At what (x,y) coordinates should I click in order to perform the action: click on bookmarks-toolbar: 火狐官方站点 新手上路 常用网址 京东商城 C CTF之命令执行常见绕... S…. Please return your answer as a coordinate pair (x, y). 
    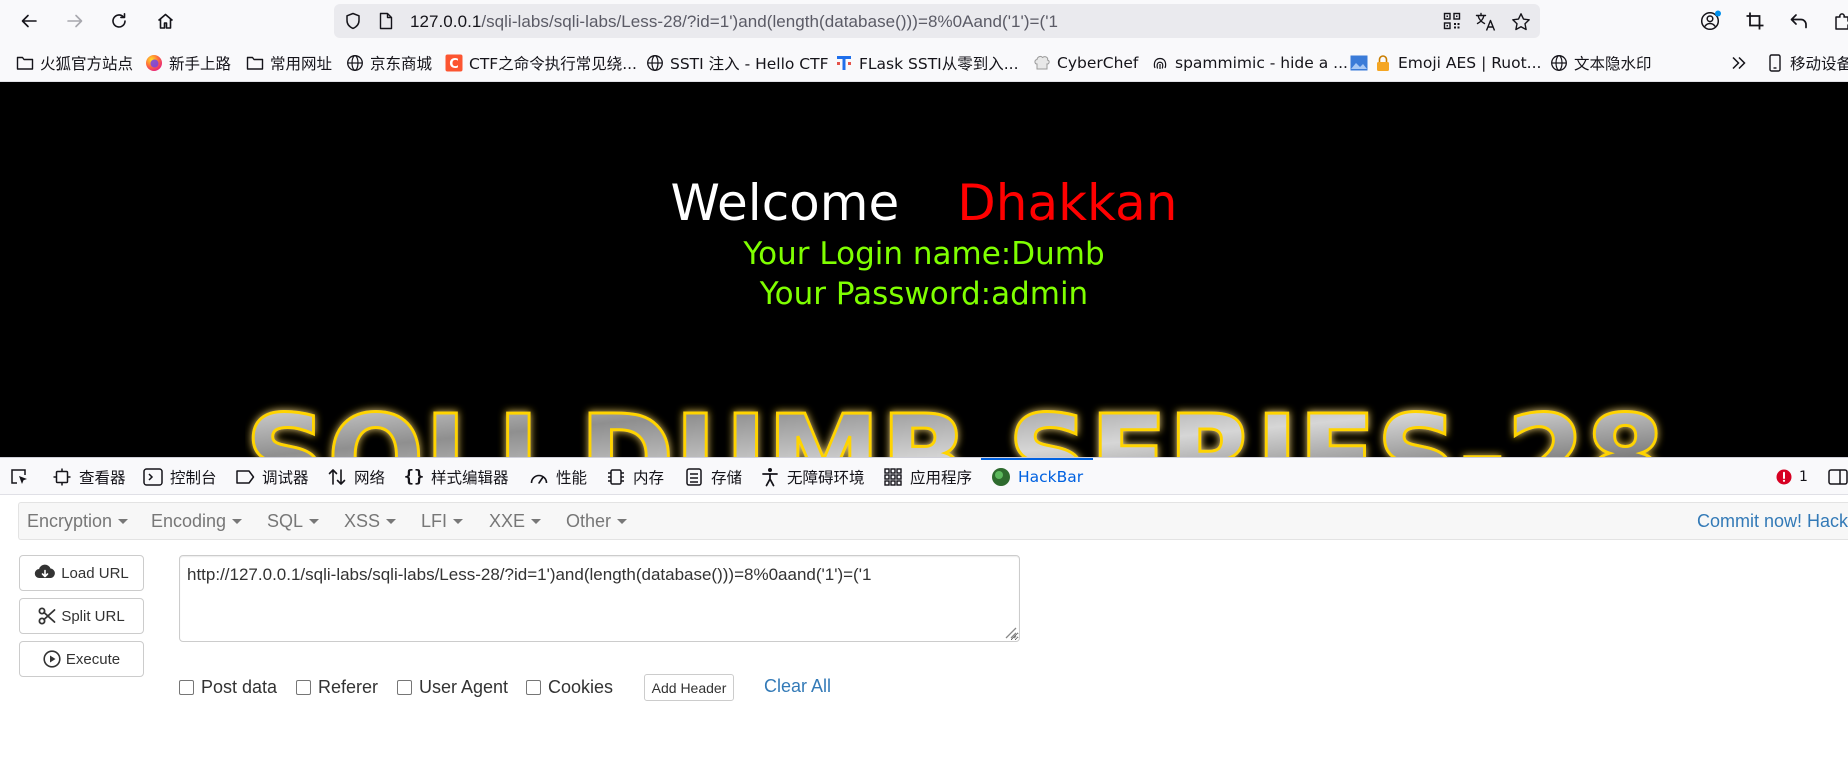
    Looking at the image, I should click on (924, 62).